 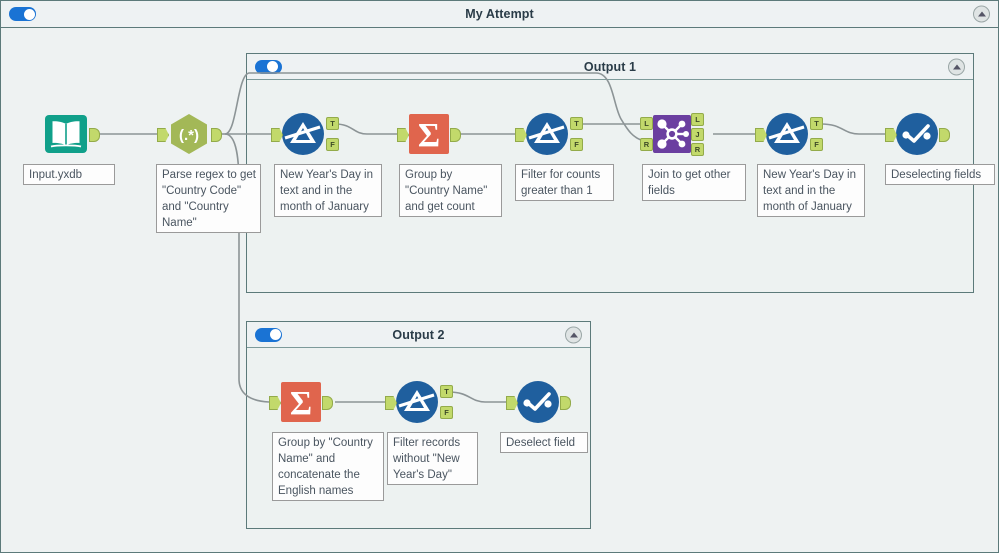 What do you see at coordinates (646, 144) in the screenshot?
I see `input-anchor-right: R` at bounding box center [646, 144].